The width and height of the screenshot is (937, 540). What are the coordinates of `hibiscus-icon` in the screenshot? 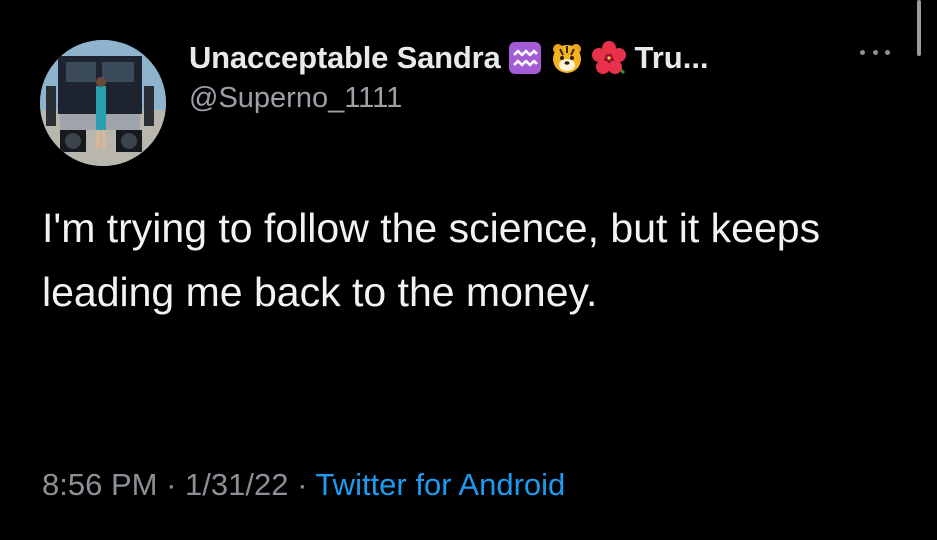 It's located at (609, 58).